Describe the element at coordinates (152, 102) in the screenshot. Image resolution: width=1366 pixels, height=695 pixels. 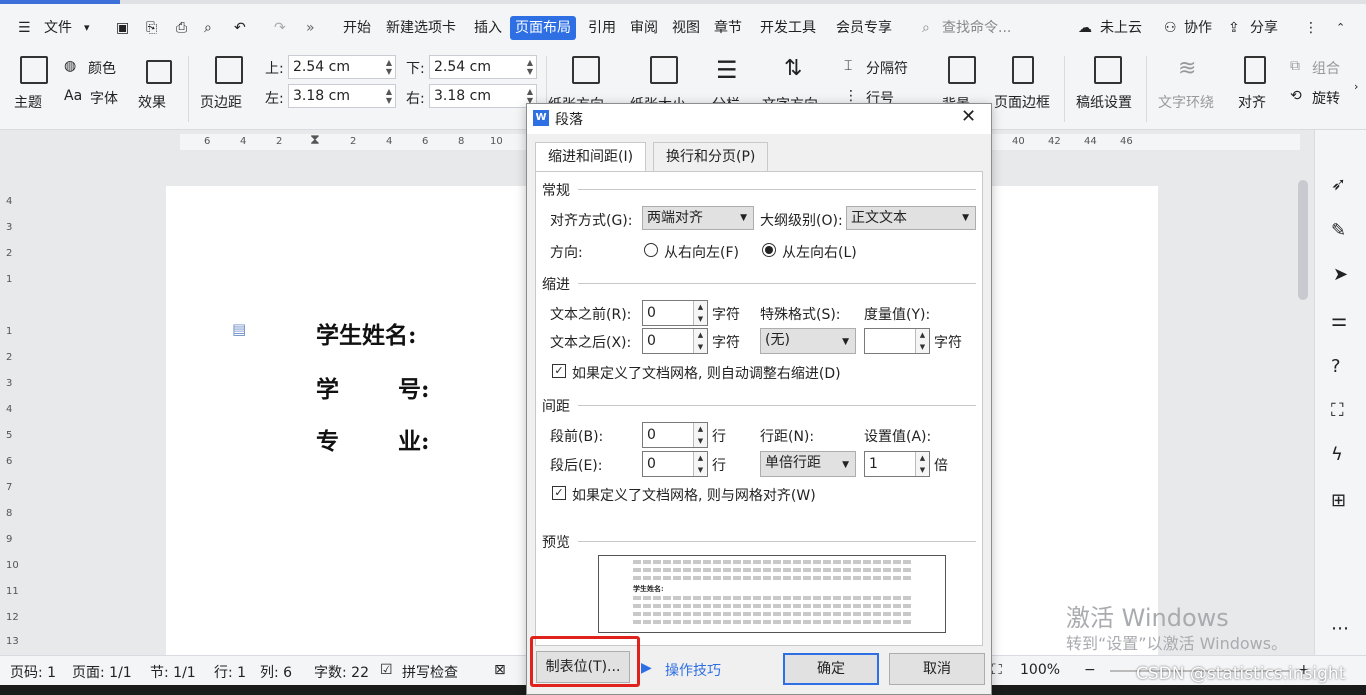
I see `effect-button: 效果` at that location.